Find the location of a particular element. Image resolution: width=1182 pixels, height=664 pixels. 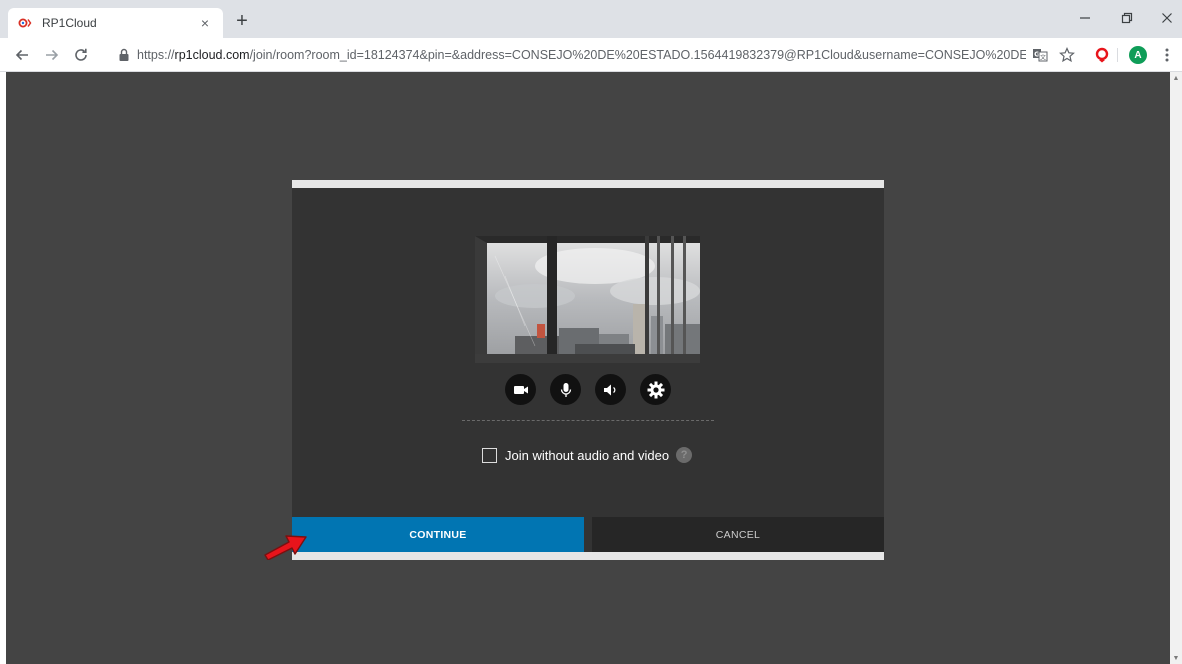

menu-icon is located at coordinates (1167, 55).